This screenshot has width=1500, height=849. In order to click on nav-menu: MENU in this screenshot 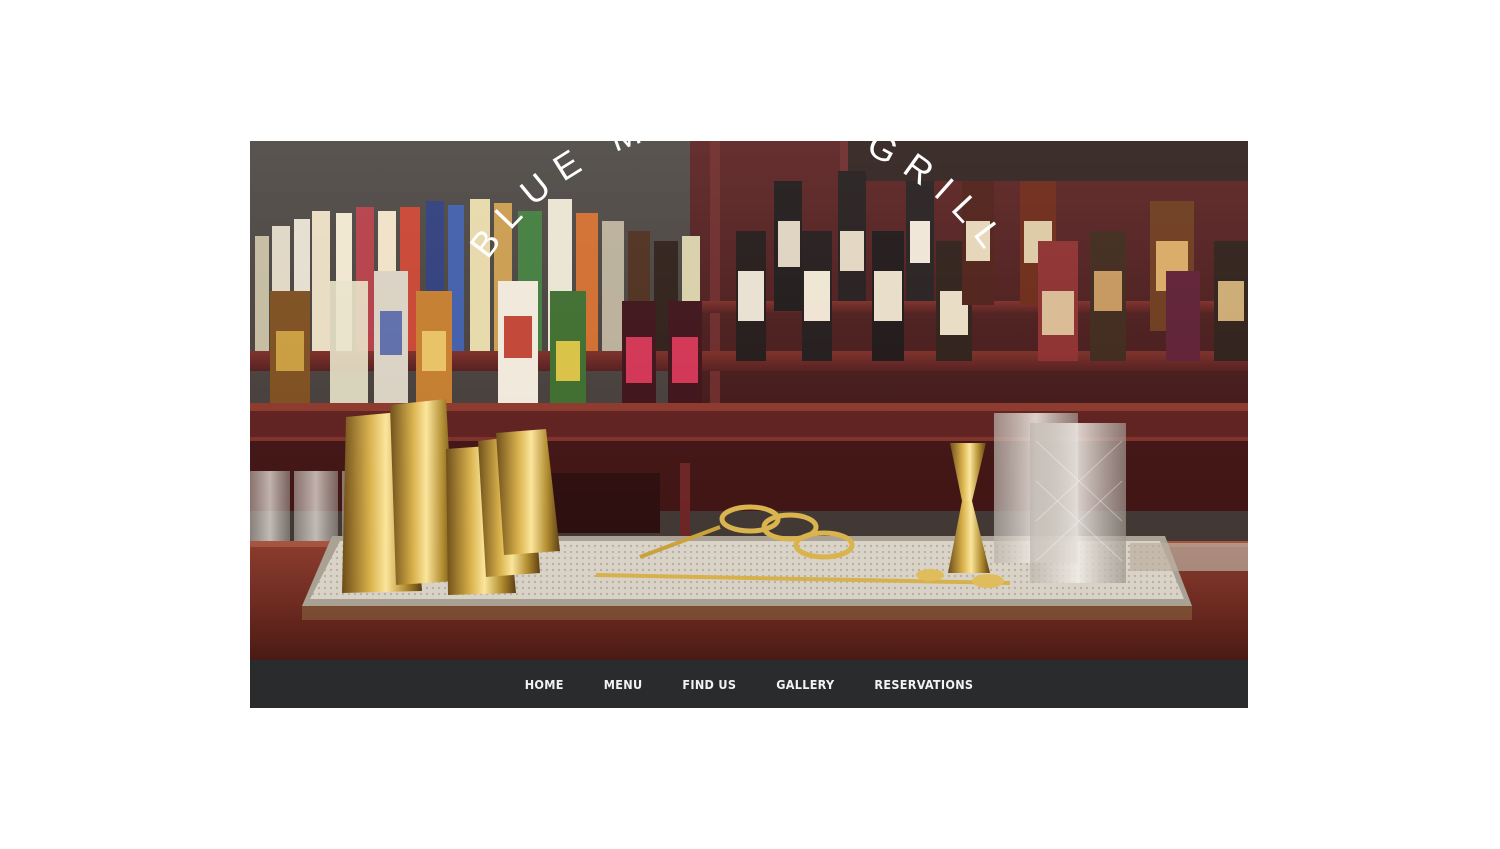, I will do `click(623, 684)`.